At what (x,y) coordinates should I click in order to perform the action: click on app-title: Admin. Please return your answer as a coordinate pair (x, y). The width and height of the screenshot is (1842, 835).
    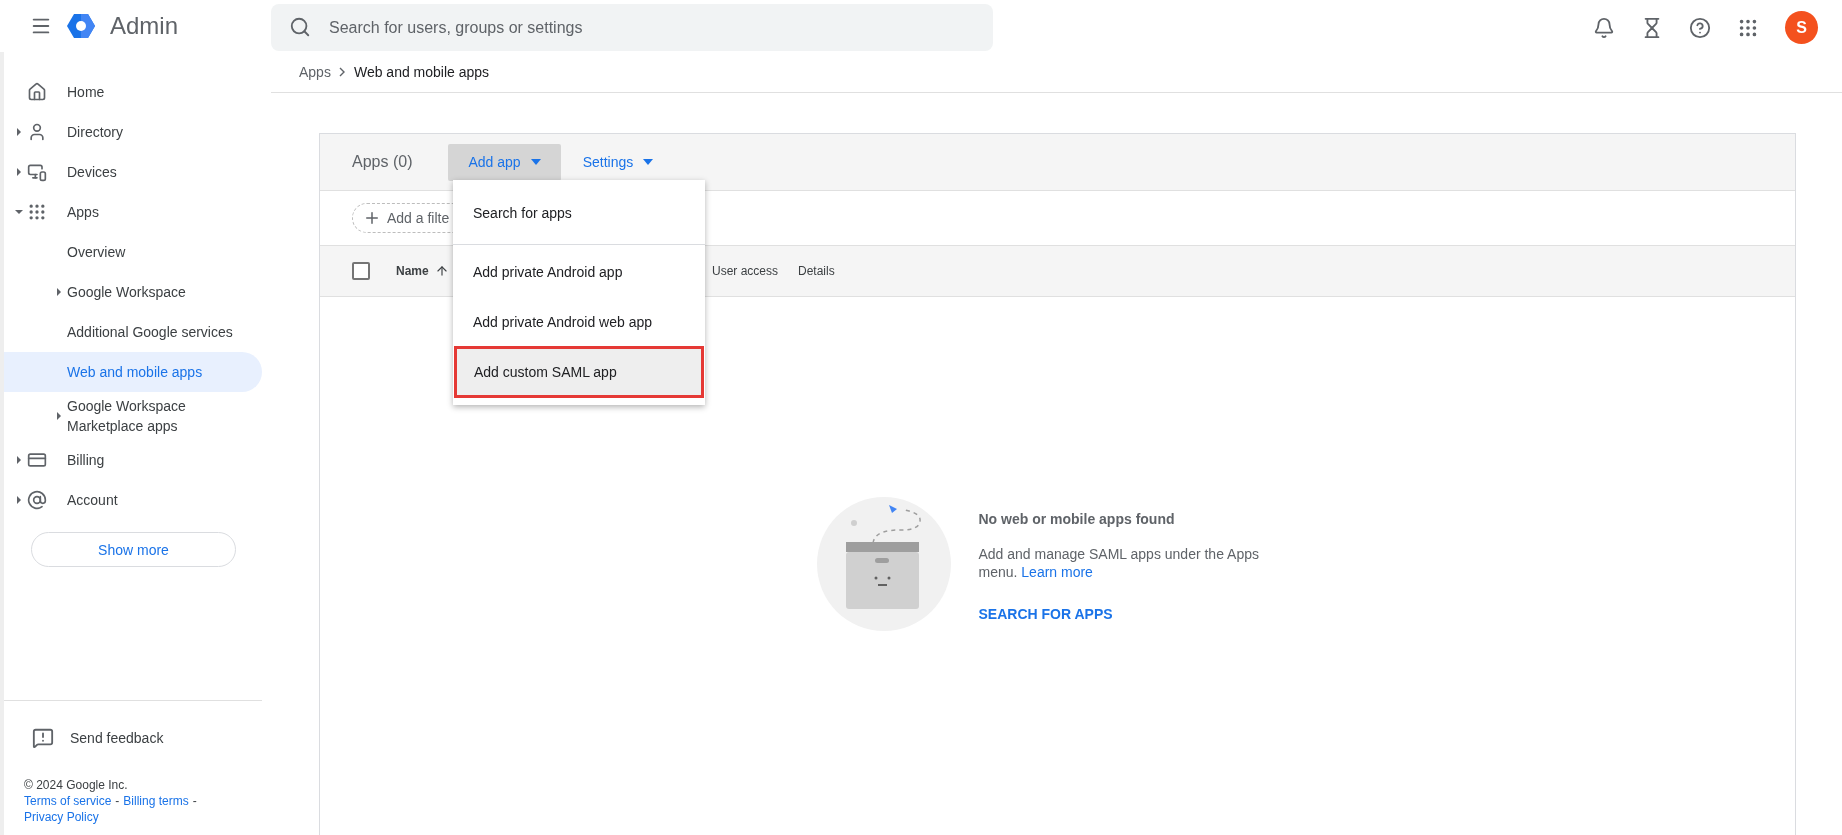
    Looking at the image, I should click on (144, 26).